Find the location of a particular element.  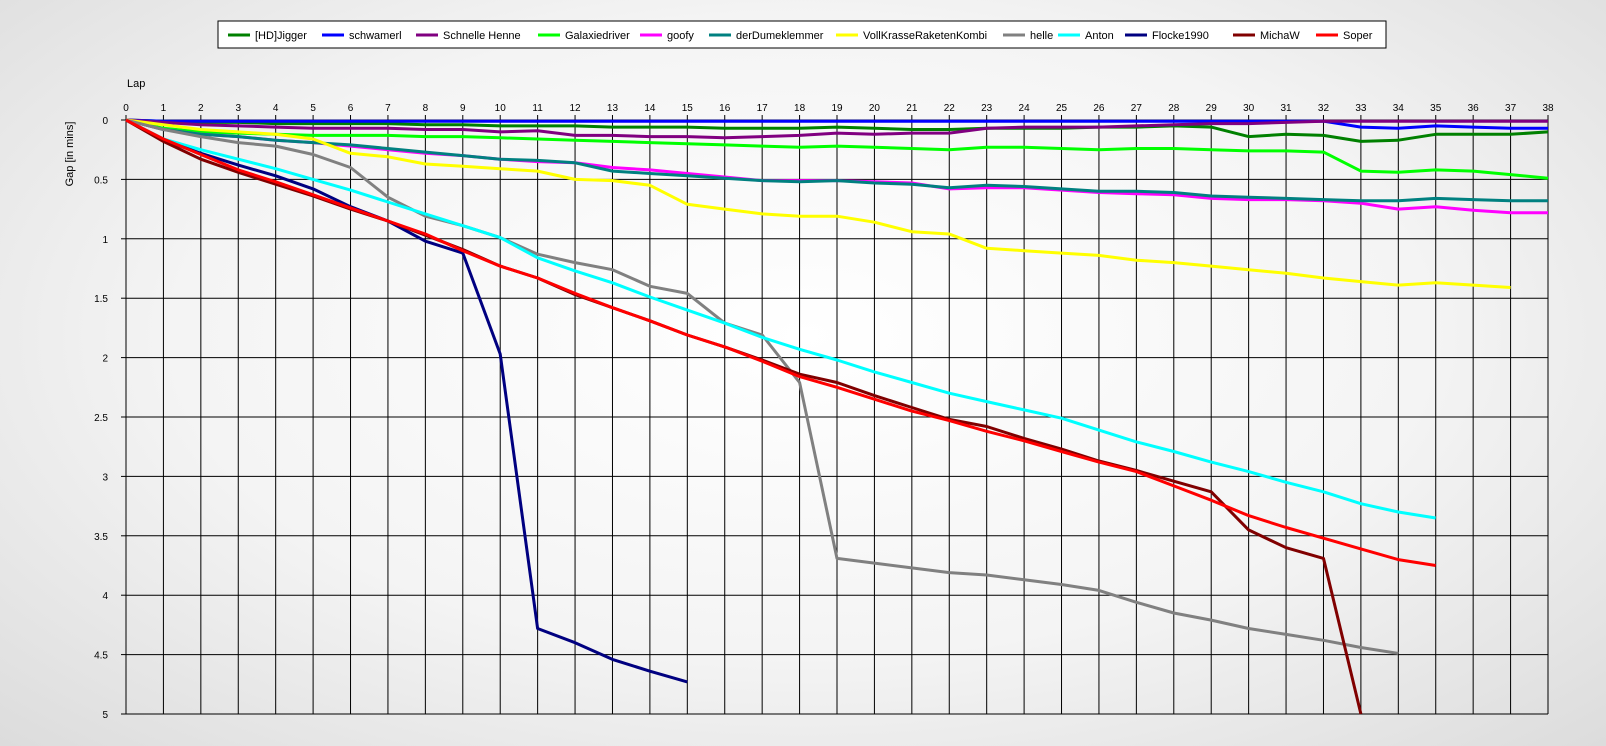

y-tick-label: 2.5 is located at coordinates (101, 418).